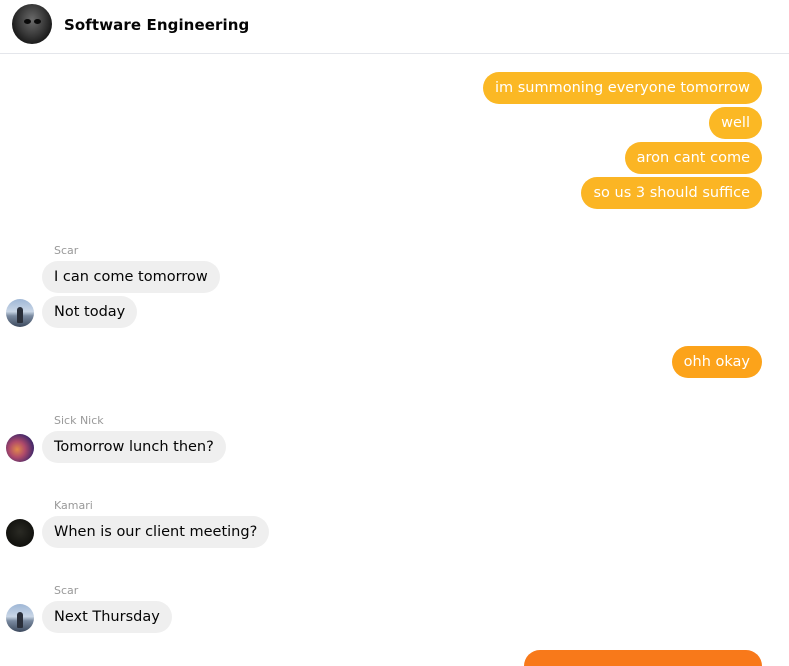  Describe the element at coordinates (107, 617) in the screenshot. I see `incoming-message: Next Thursday` at that location.